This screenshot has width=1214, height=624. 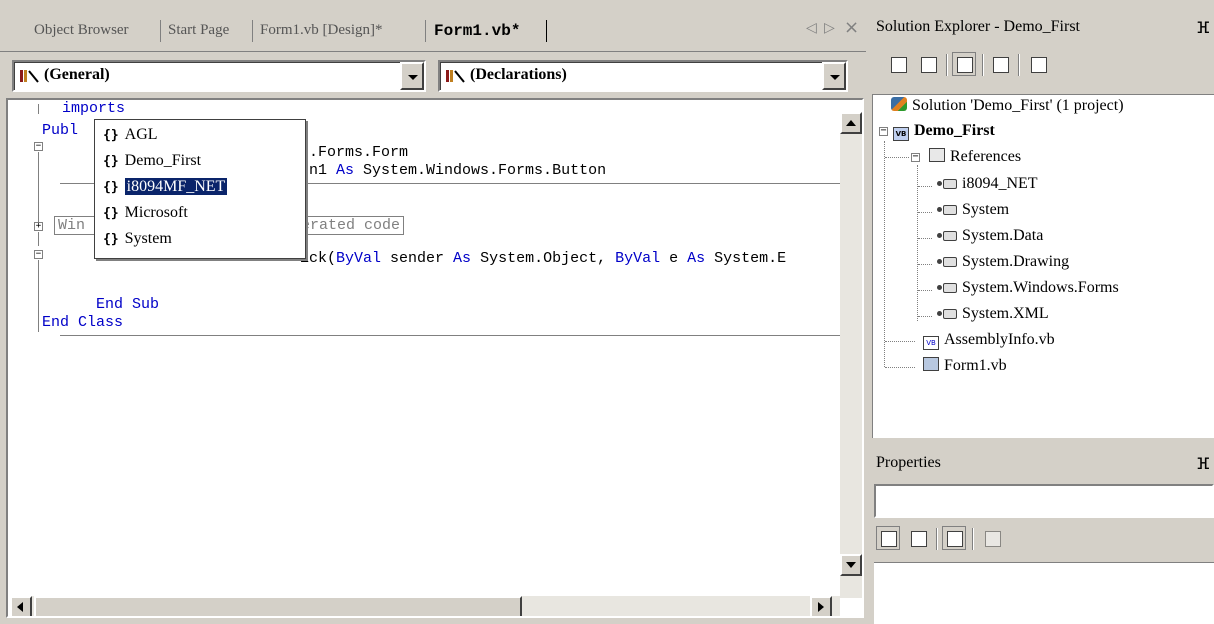 What do you see at coordinates (1000, 64) in the screenshot?
I see `show-all-files-icon` at bounding box center [1000, 64].